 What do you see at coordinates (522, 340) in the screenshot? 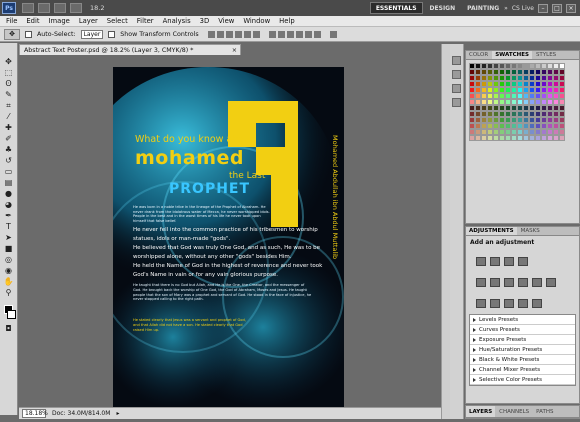
I see `preset-exposure: Exposure Presets` at bounding box center [522, 340].